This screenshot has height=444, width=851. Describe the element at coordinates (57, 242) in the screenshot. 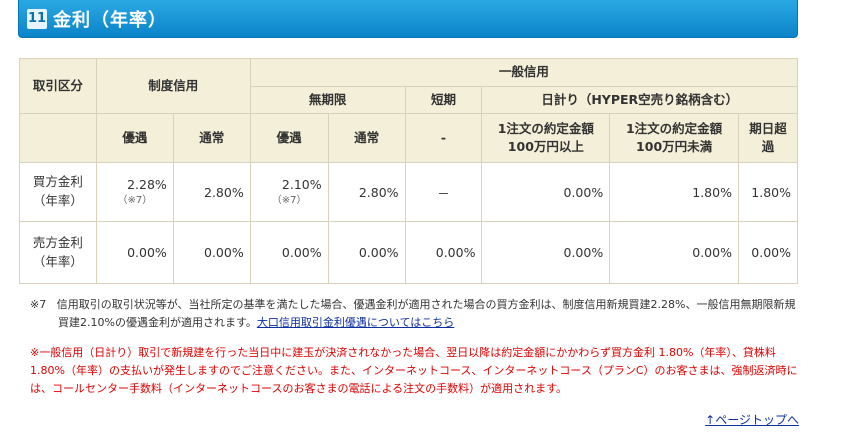

I see `row-label-sell-line1: 売方金利` at that location.